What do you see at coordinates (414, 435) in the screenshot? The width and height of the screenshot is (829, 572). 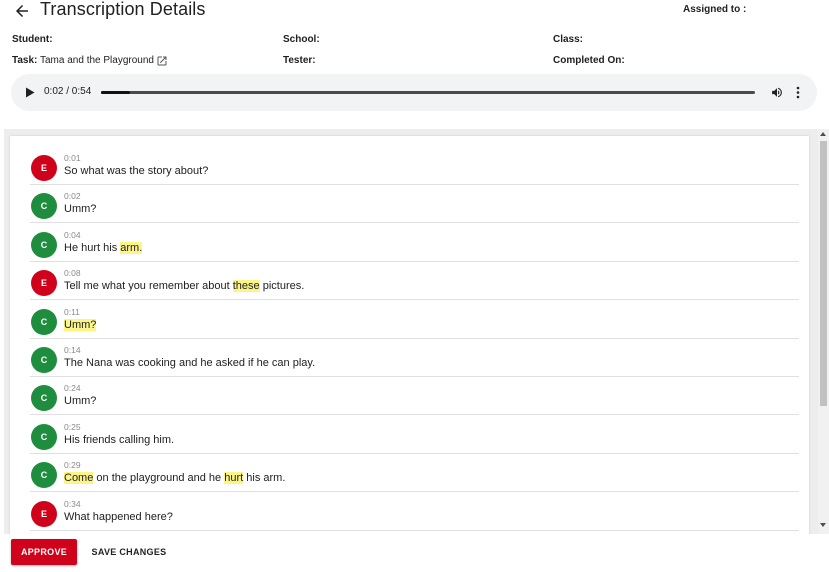 I see `utterance-row: C 0:25 His friends calling him.` at bounding box center [414, 435].